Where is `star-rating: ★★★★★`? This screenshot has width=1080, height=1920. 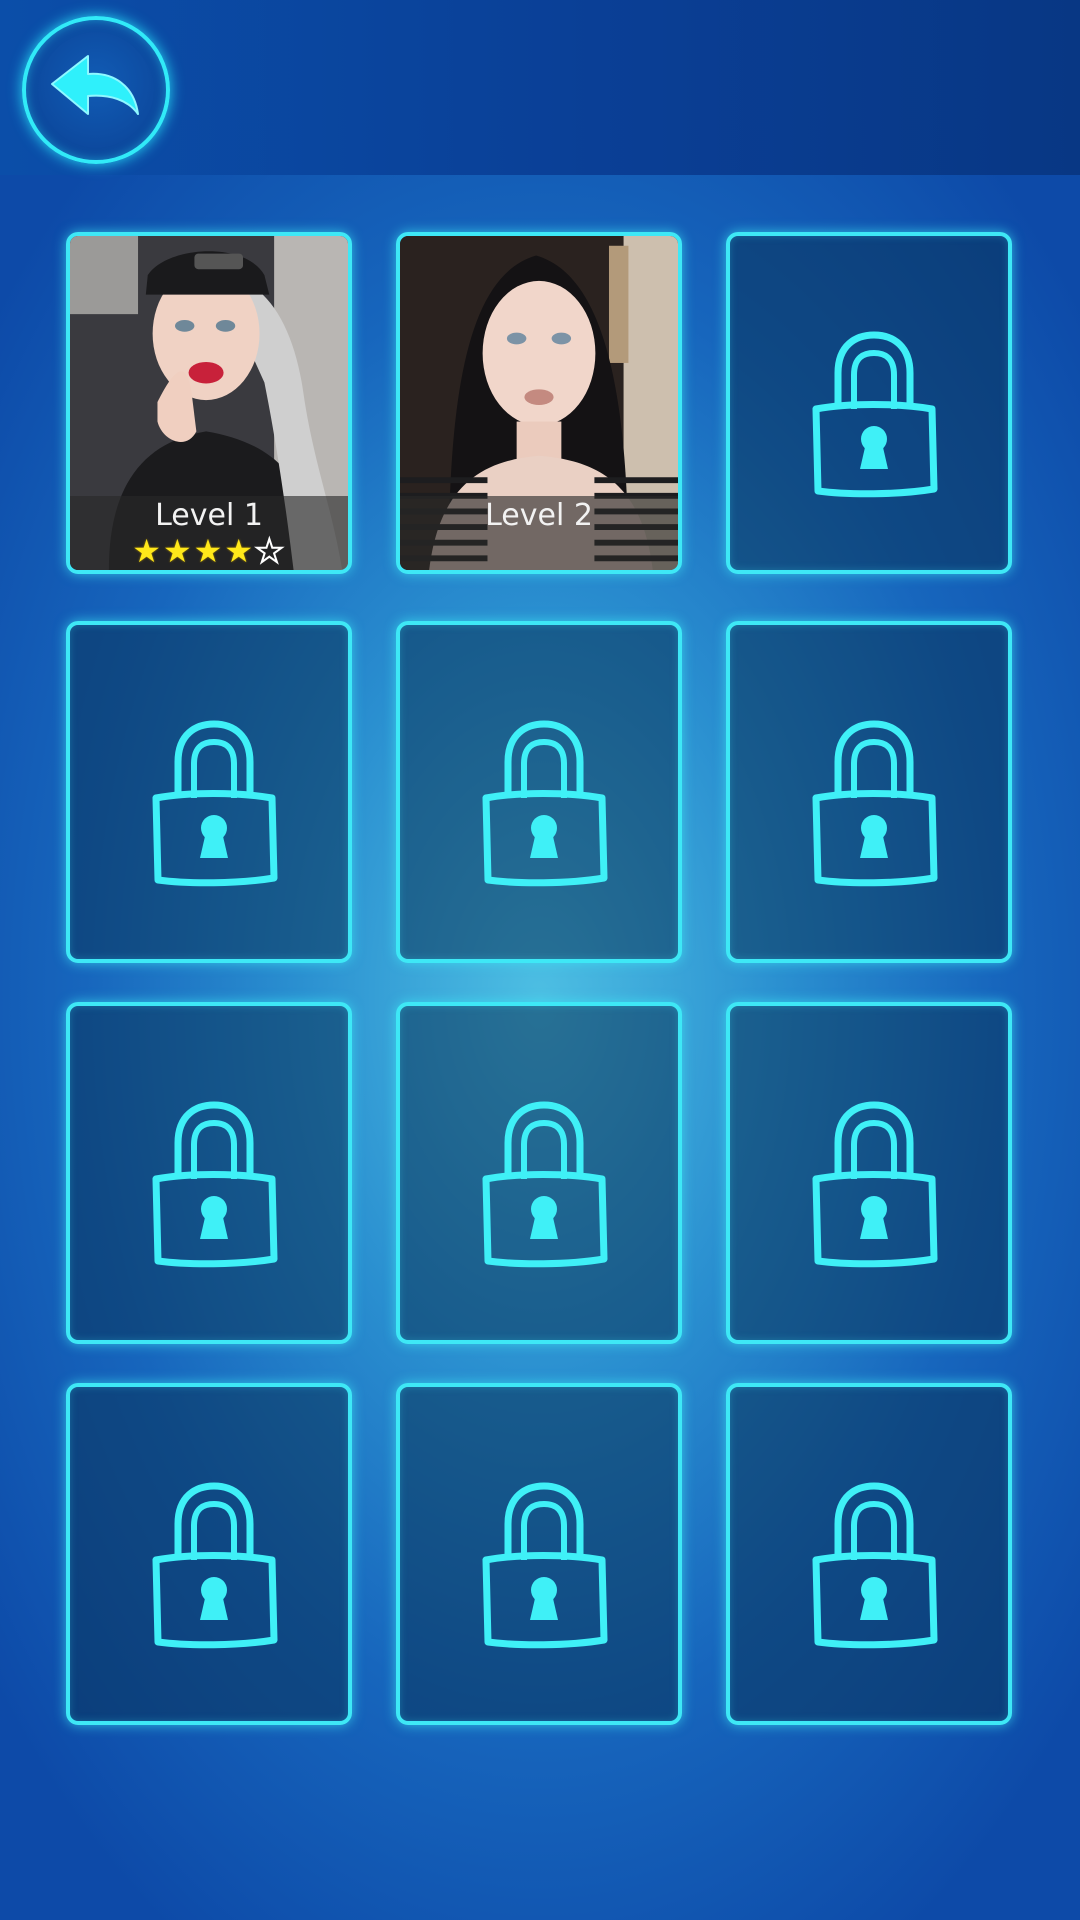
star-rating: ★★★★★ is located at coordinates (209, 551).